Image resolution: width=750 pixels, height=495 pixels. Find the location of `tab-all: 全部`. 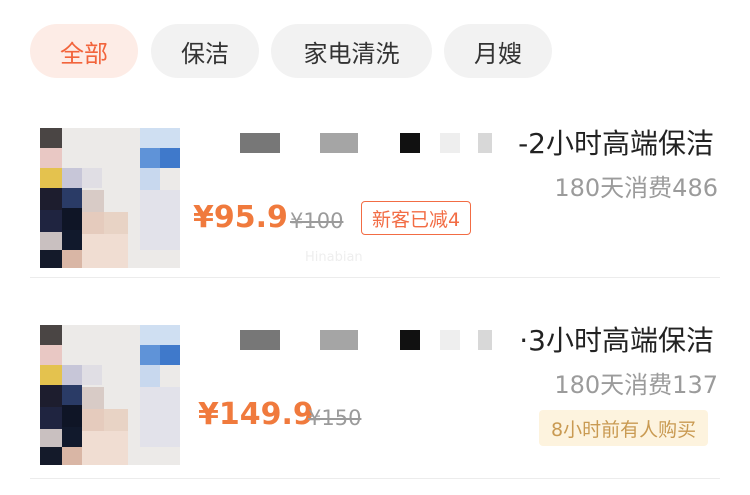

tab-all: 全部 is located at coordinates (84, 51).